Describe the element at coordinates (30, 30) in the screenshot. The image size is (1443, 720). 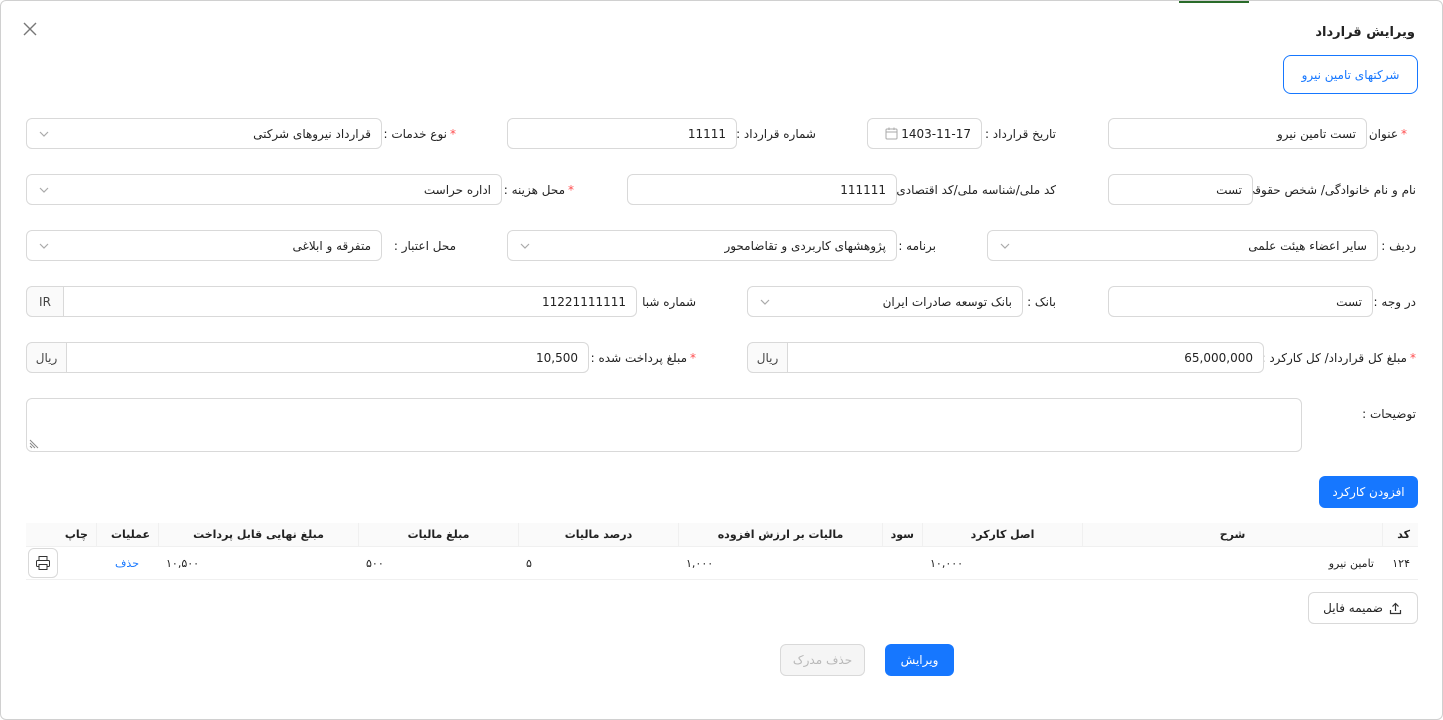
I see `close-icon` at that location.